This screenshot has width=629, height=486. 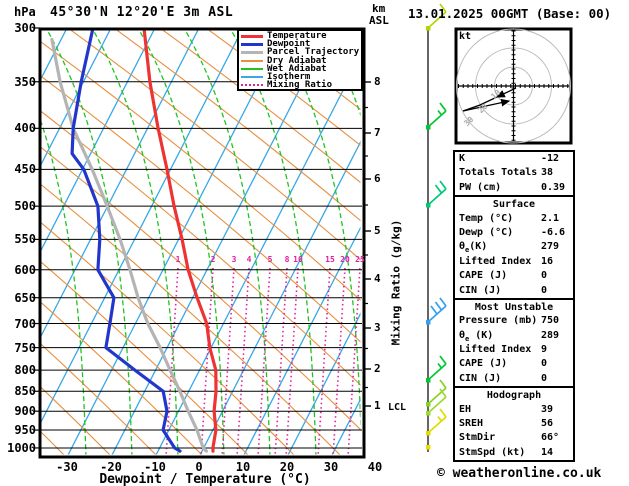 I want to click on stat-label: CIN (J), so click(x=480, y=290).